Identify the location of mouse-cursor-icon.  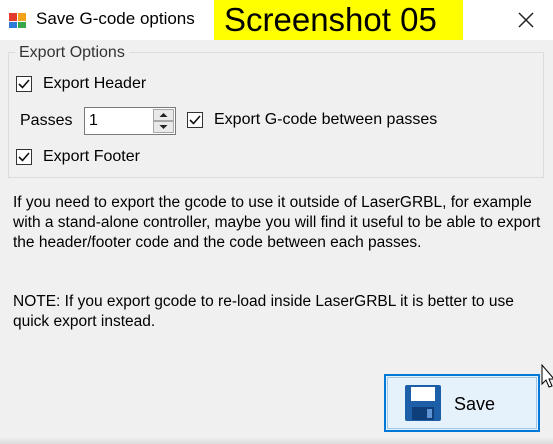
(547, 376).